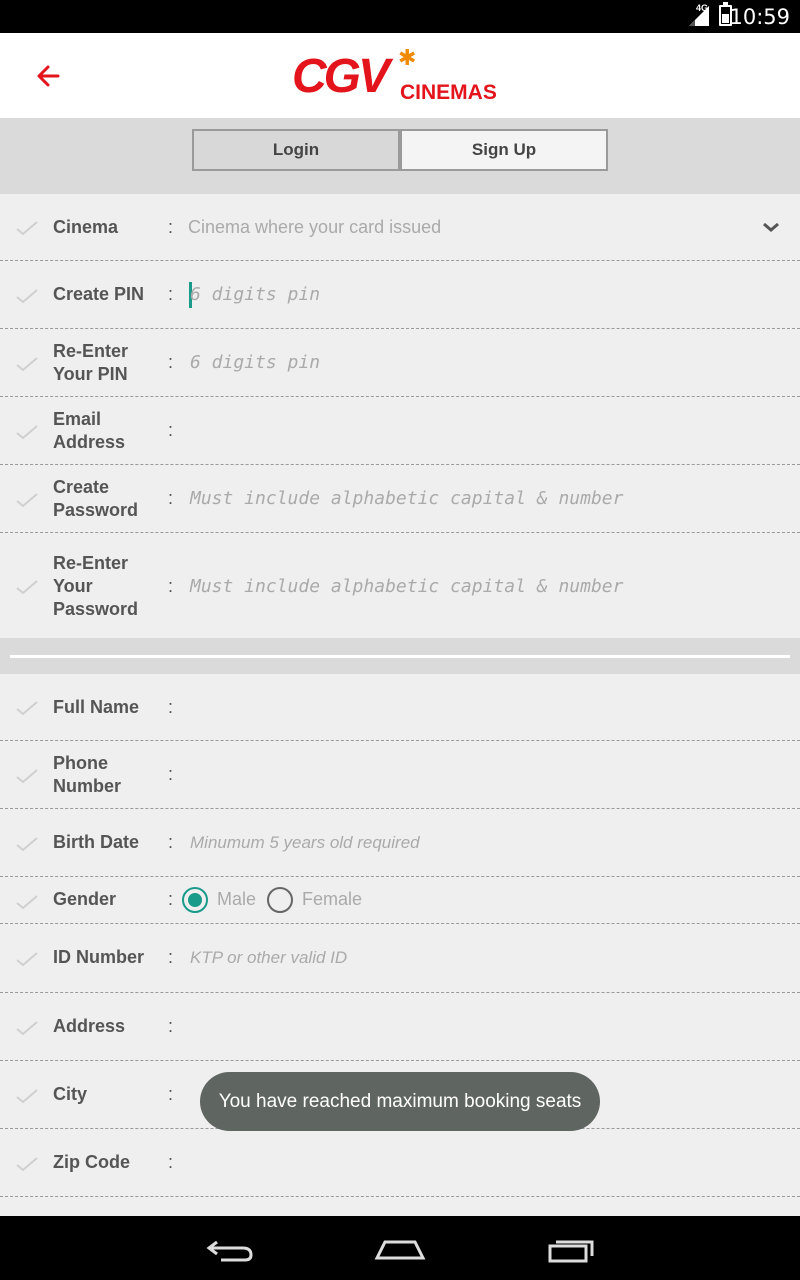 The height and width of the screenshot is (1280, 800). I want to click on full-name-label: Full Name, so click(96, 707).